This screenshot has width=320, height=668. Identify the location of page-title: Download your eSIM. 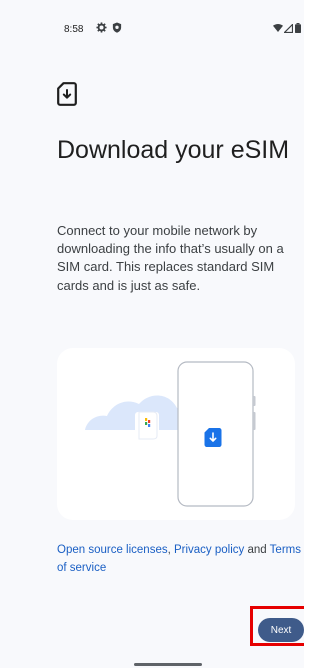
(173, 150).